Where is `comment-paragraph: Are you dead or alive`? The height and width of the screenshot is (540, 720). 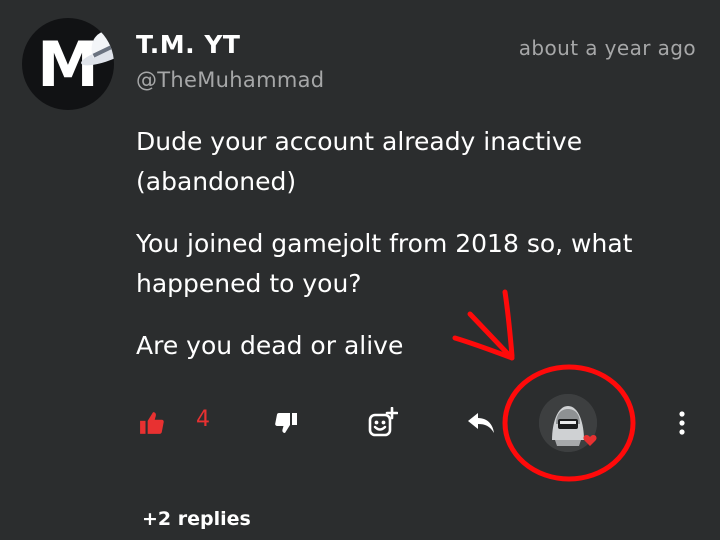 comment-paragraph: Are you dead or alive is located at coordinates (270, 345).